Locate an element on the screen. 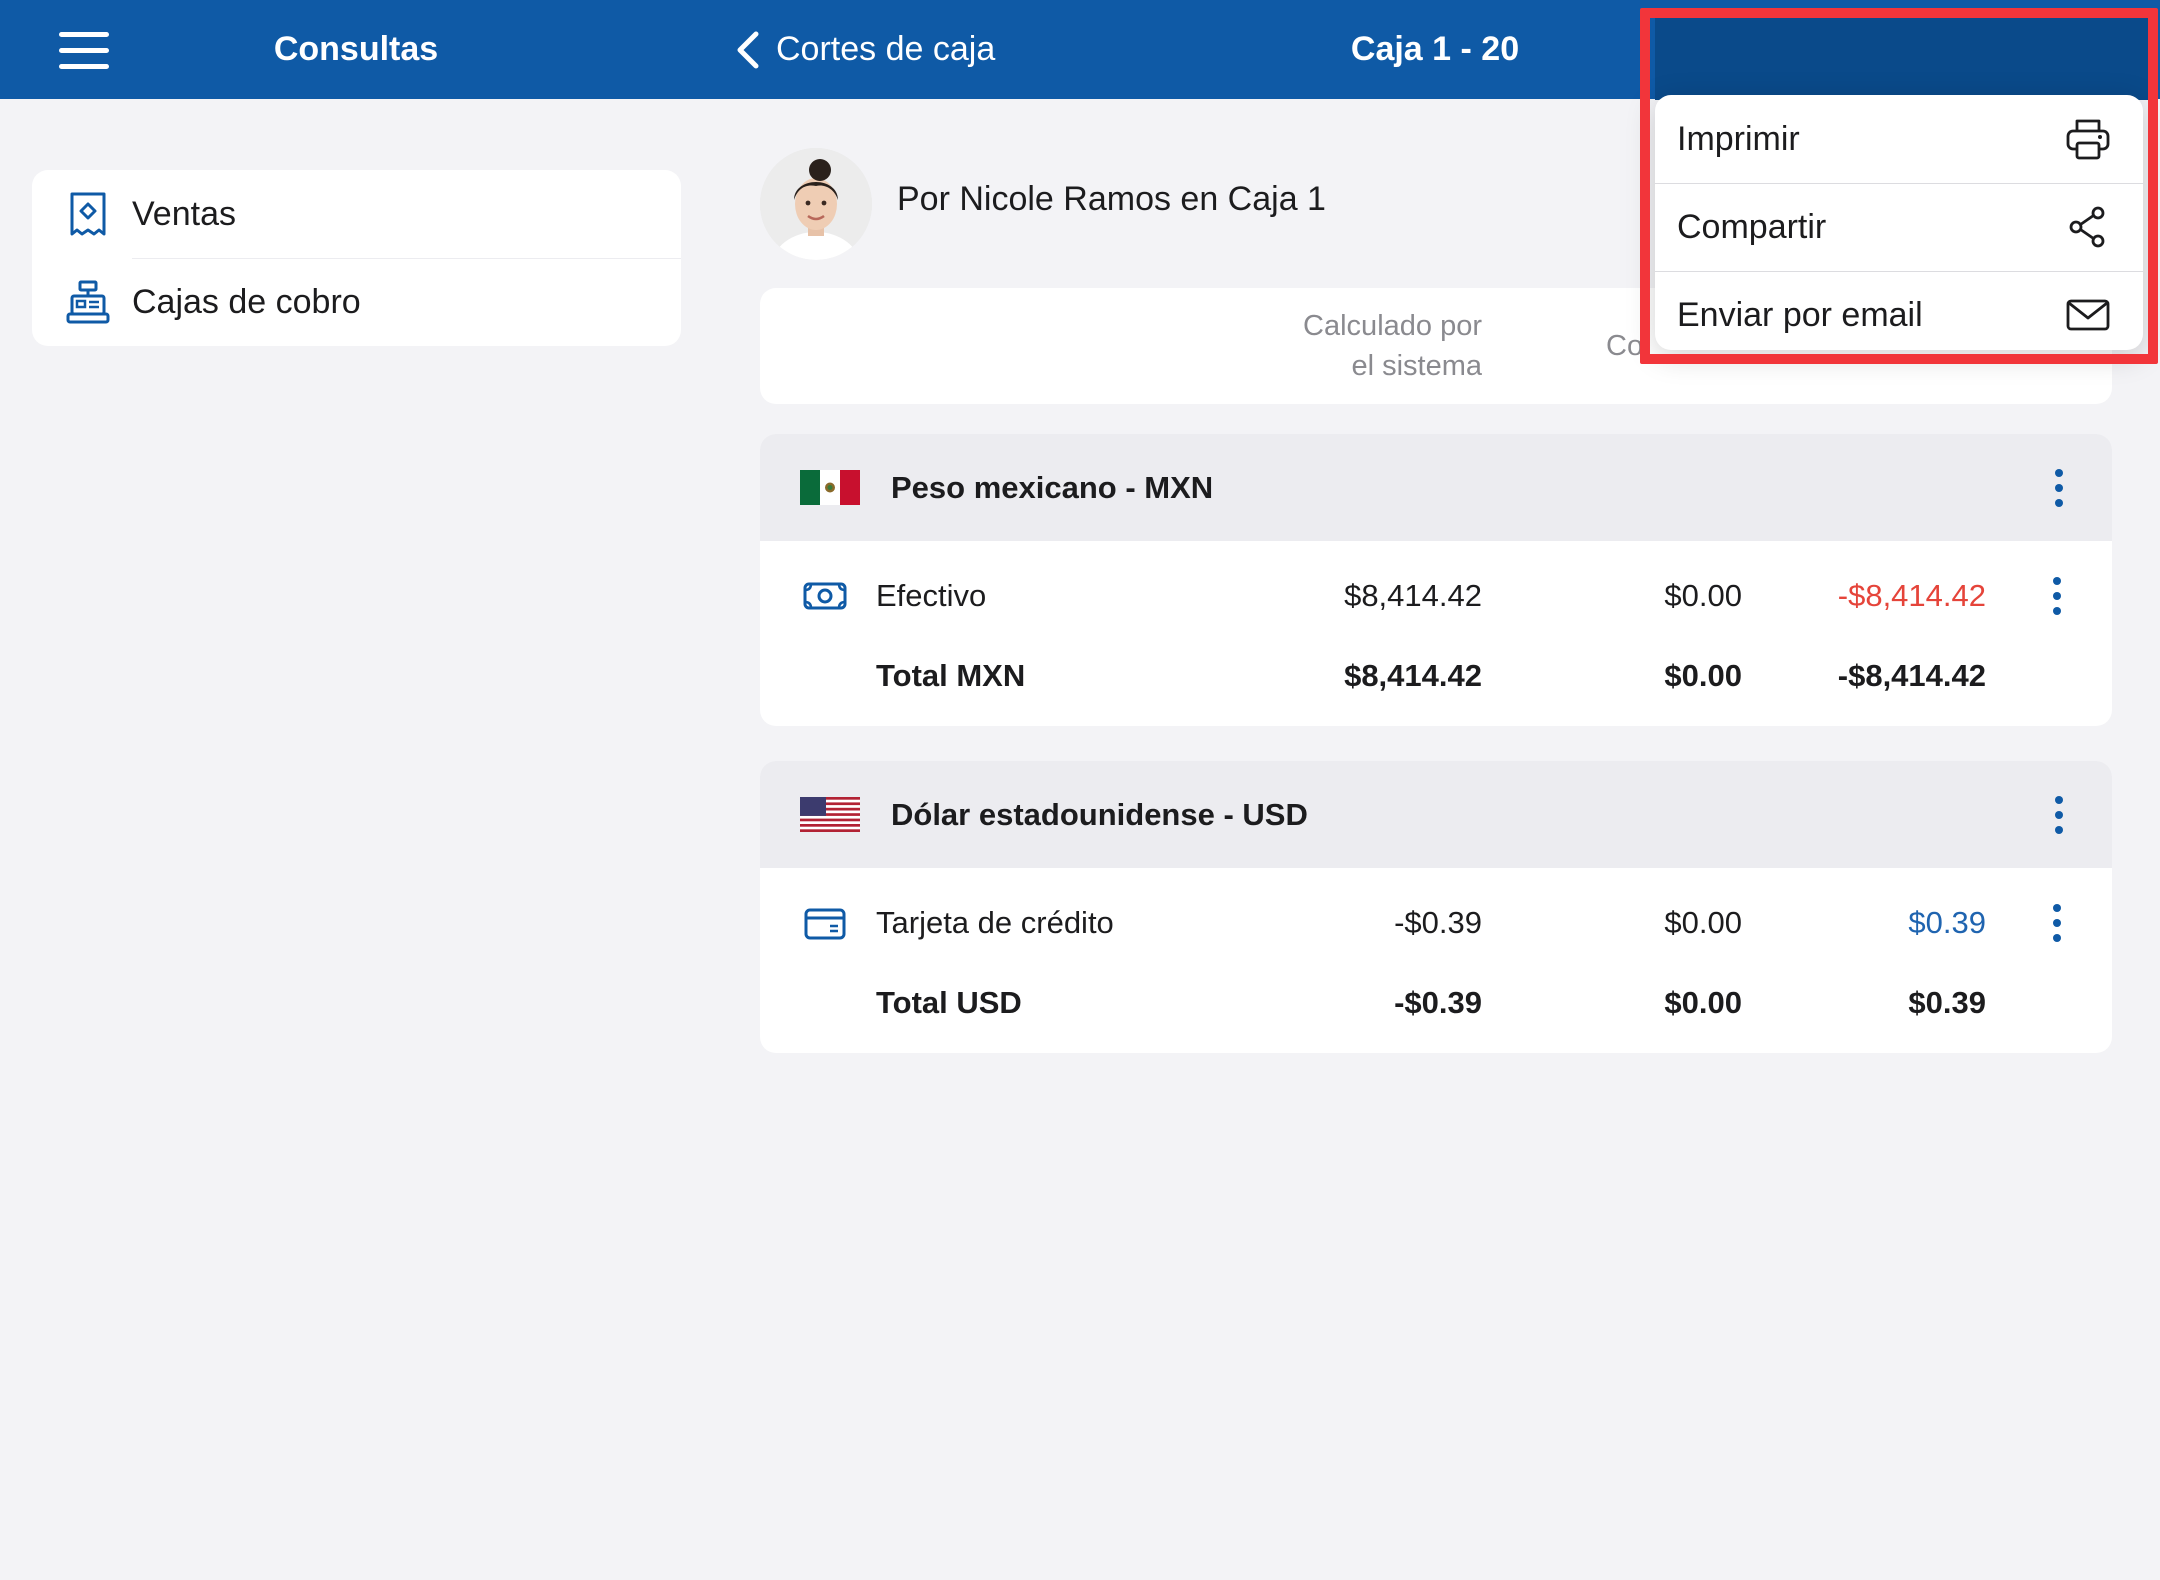 This screenshot has width=2160, height=1580. total-row: Total MXN $8,414.42 $0.00 -$8,414.42 is located at coordinates (1436, 676).